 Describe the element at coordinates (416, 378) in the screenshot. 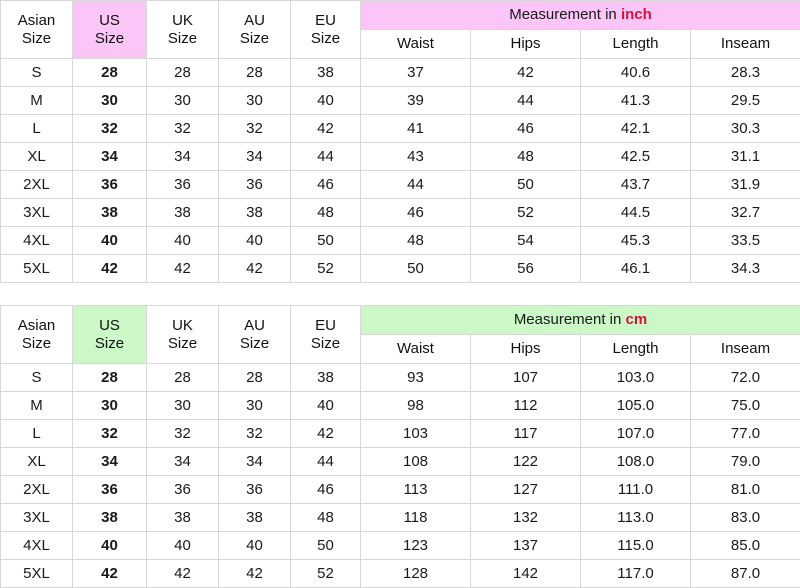

I see `cell-waist: 93` at that location.